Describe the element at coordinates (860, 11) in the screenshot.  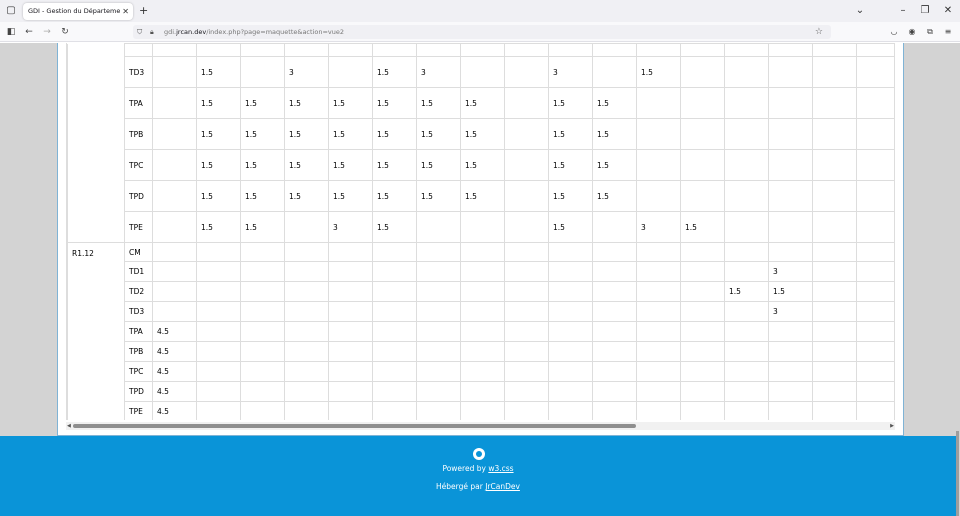
I see `chevron-down-icon: ⌄` at that location.